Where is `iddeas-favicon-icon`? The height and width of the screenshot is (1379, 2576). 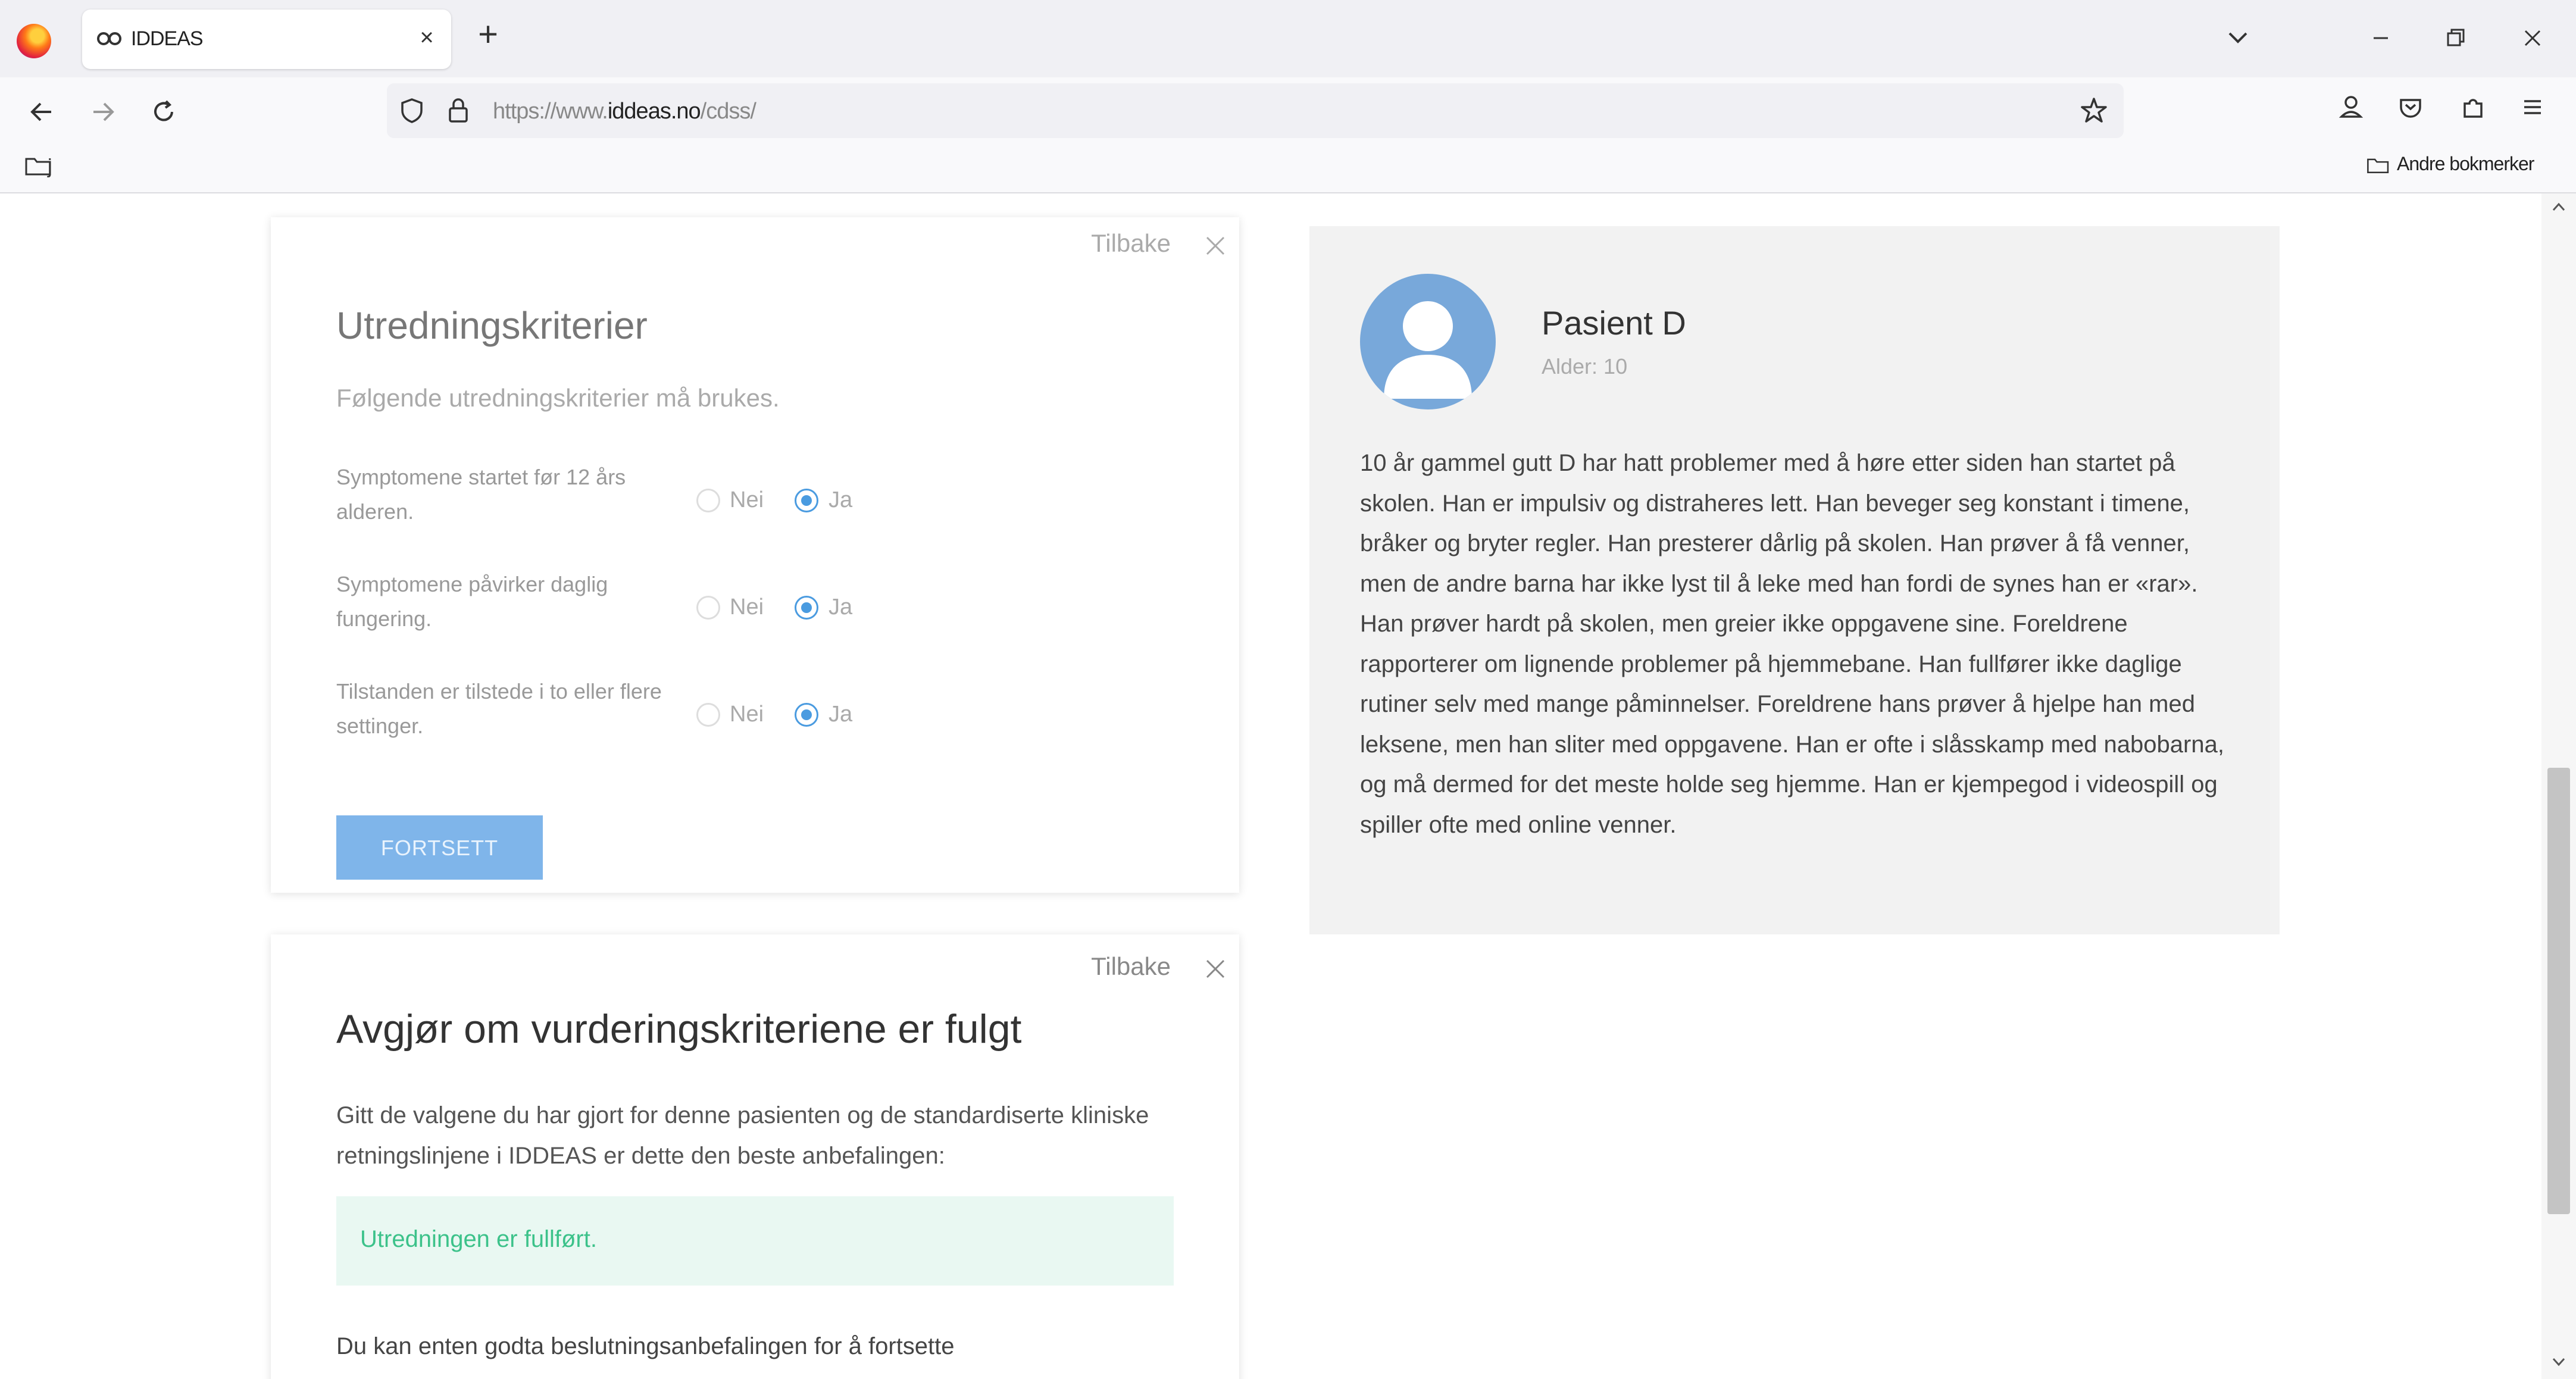 iddeas-favicon-icon is located at coordinates (109, 39).